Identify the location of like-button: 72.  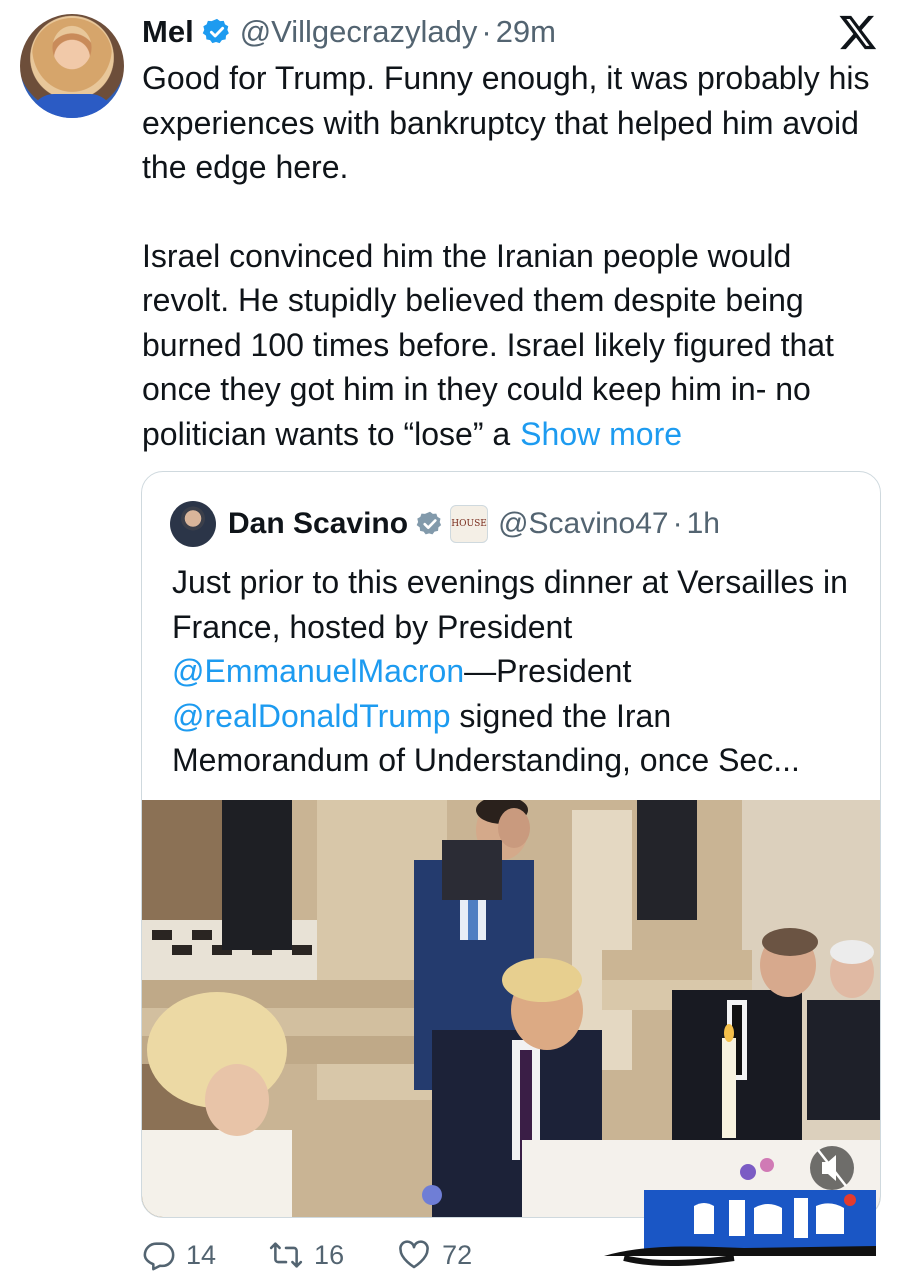
(434, 1255).